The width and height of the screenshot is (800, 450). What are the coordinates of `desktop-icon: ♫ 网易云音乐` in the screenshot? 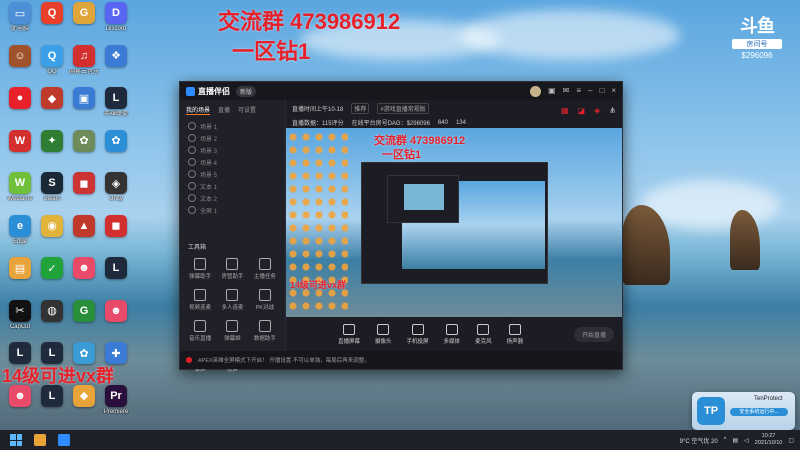 It's located at (84, 60).